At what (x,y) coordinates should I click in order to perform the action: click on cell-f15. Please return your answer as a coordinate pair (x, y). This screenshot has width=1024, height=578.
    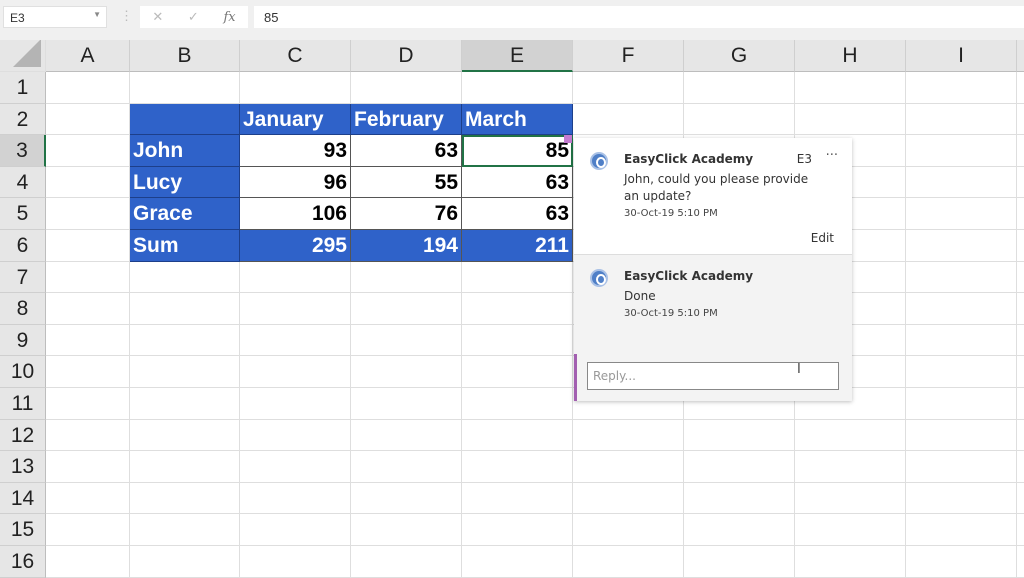
    Looking at the image, I should click on (628, 530).